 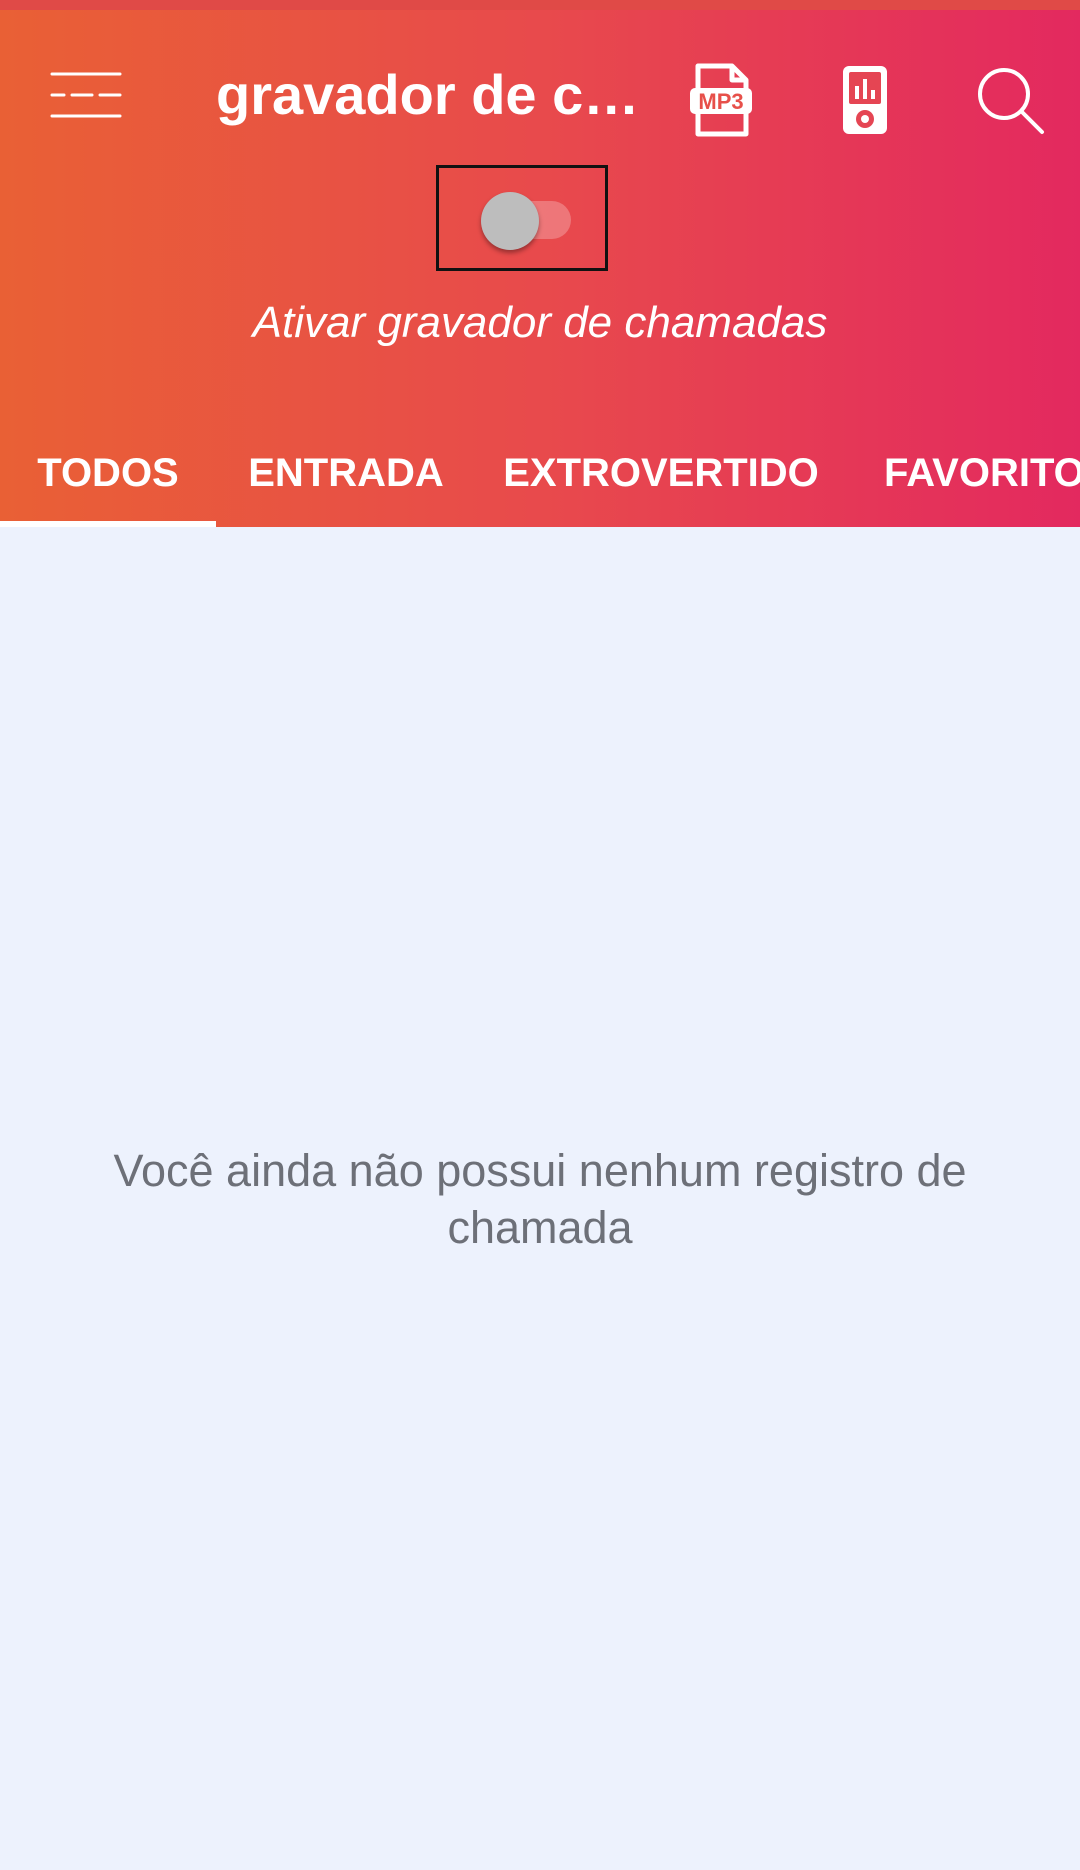 I want to click on tab-favorito: FAVORITO, so click(x=963, y=473).